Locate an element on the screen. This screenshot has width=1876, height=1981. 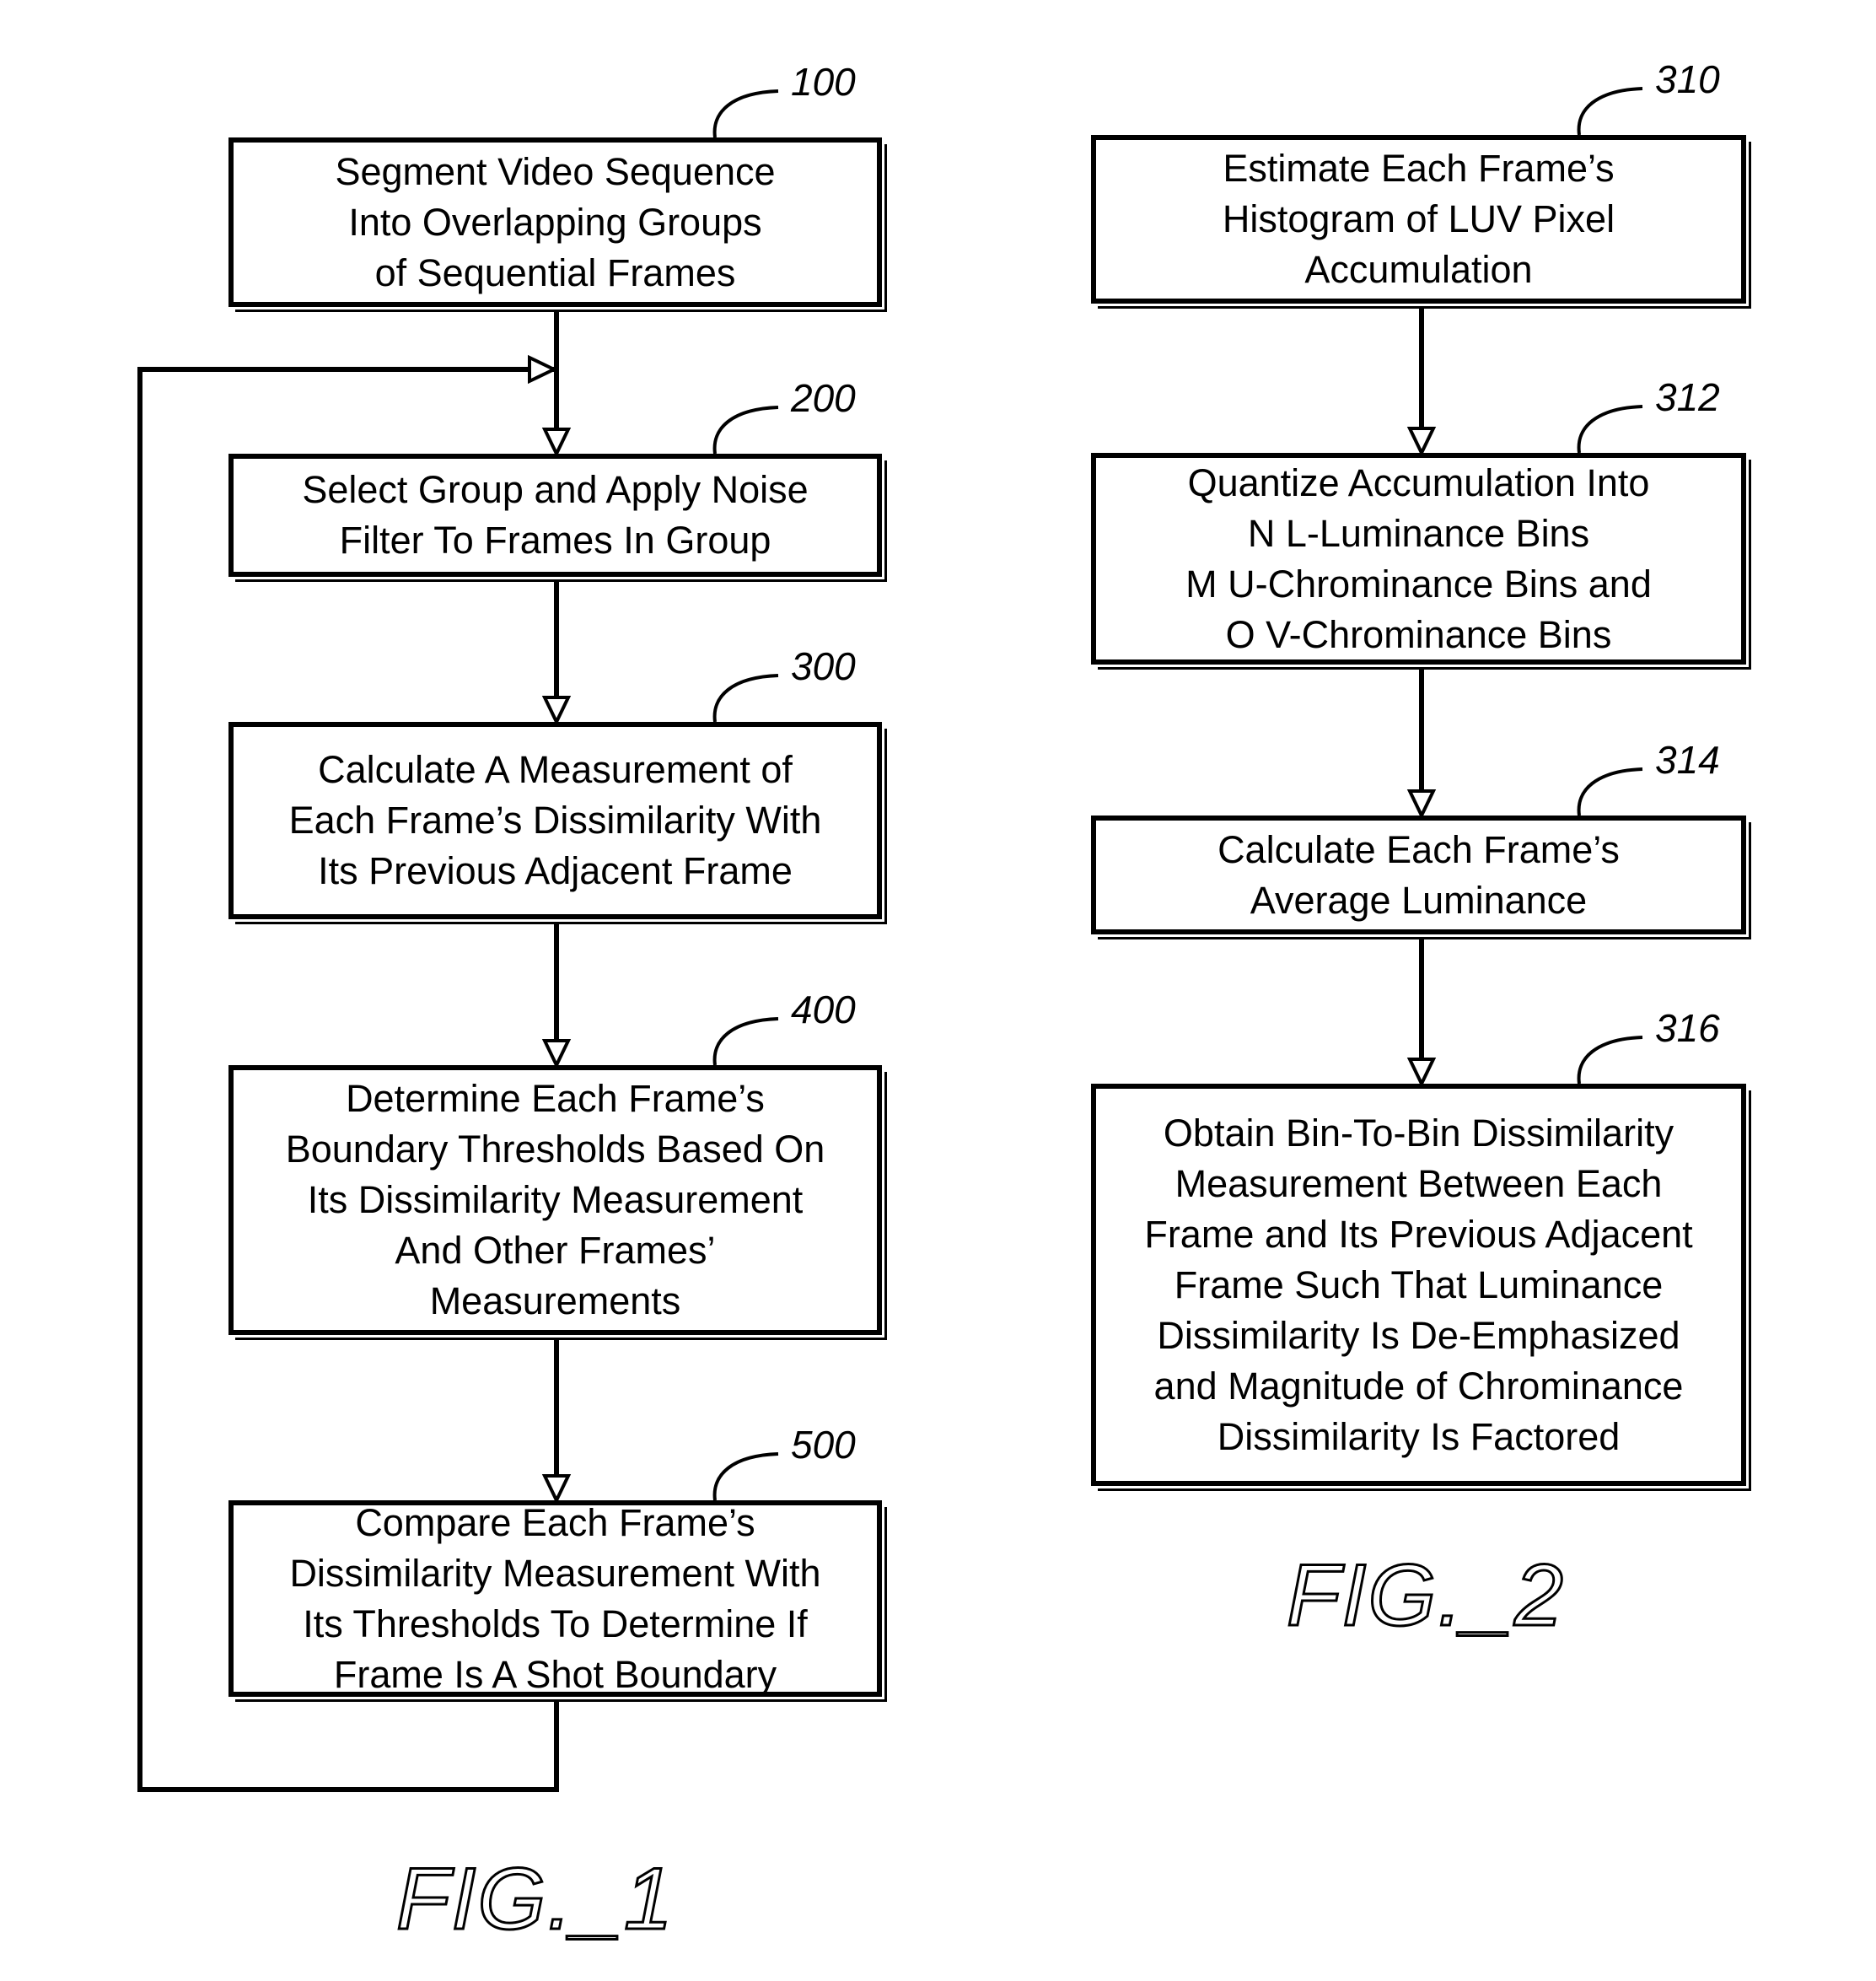
process-text-line: Filter To Frames In Group is located at coordinates (555, 540).